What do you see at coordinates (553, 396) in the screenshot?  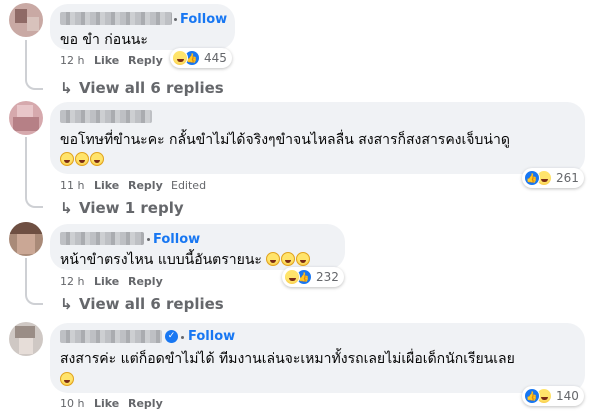 I see `reaction-summary: 👍 140` at bounding box center [553, 396].